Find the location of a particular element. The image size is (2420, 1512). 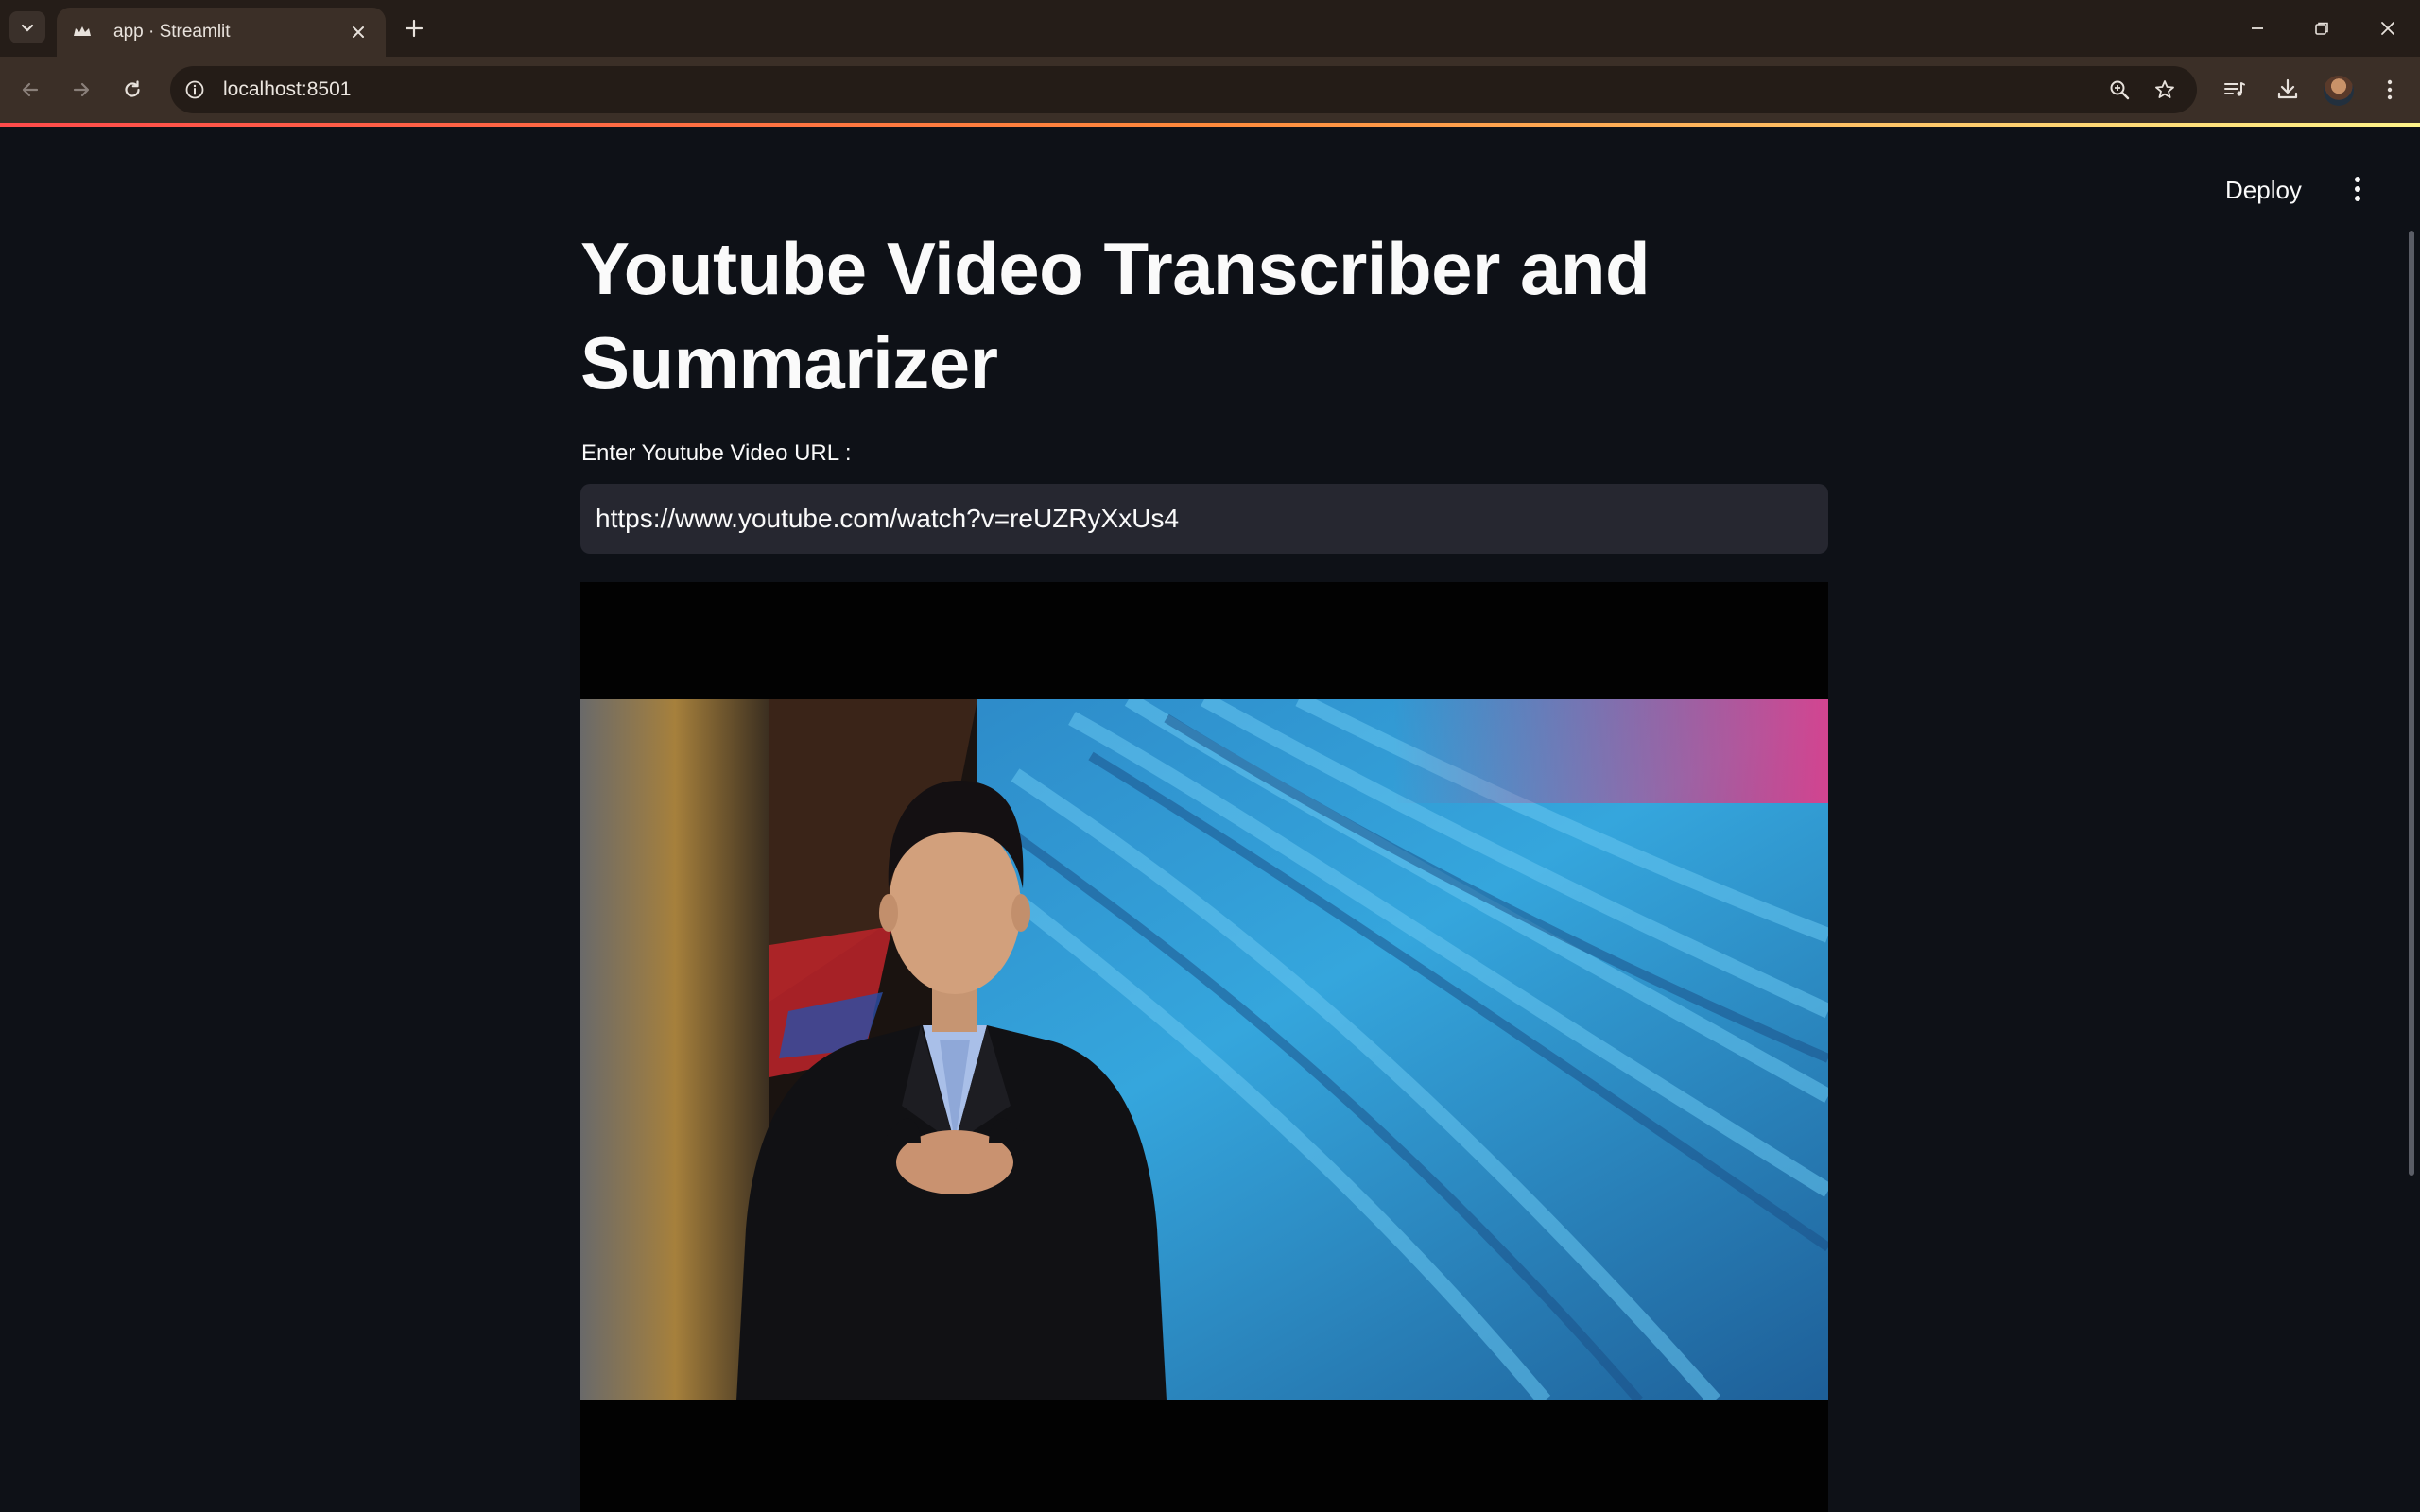

restore-button is located at coordinates (2321, 28).